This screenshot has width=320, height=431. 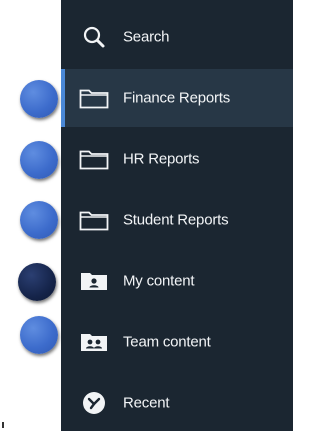 I want to click on sidebar-item-label: My content, so click(x=159, y=281).